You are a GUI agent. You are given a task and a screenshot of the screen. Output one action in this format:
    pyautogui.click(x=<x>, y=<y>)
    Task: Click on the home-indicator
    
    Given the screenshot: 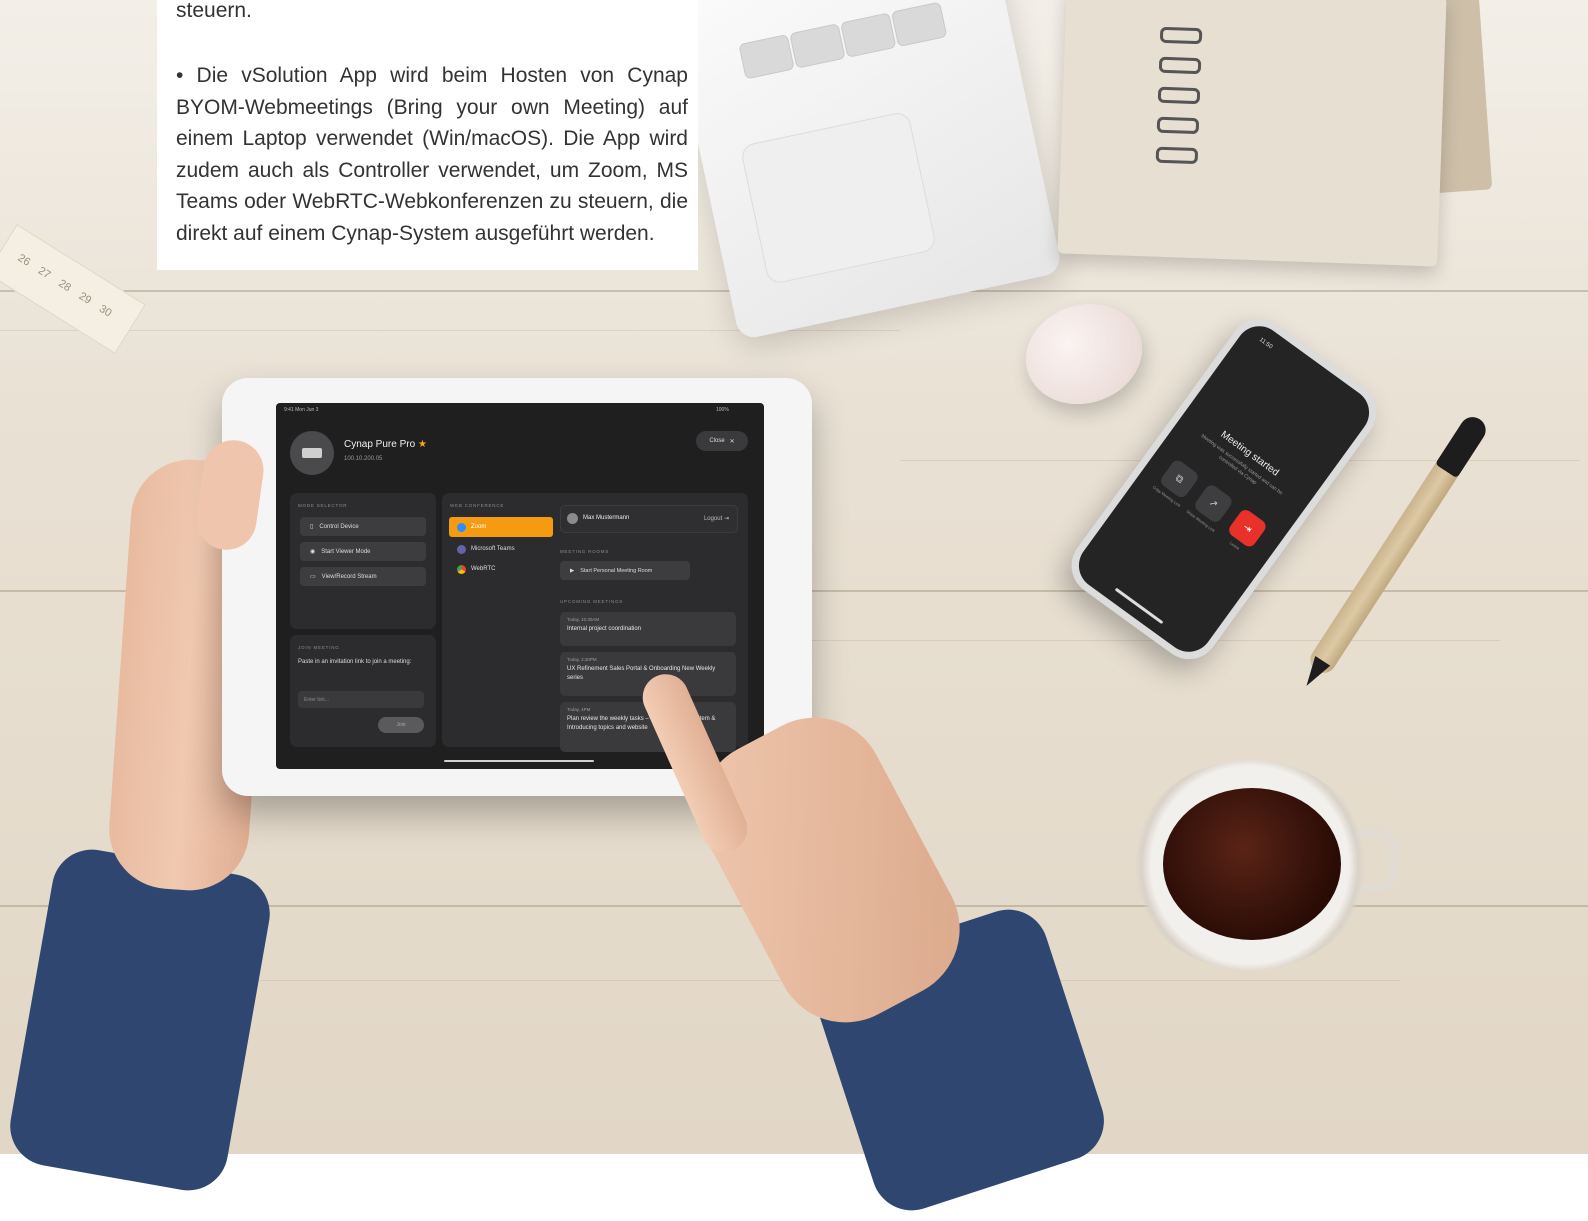 What is the action you would take?
    pyautogui.click(x=519, y=761)
    